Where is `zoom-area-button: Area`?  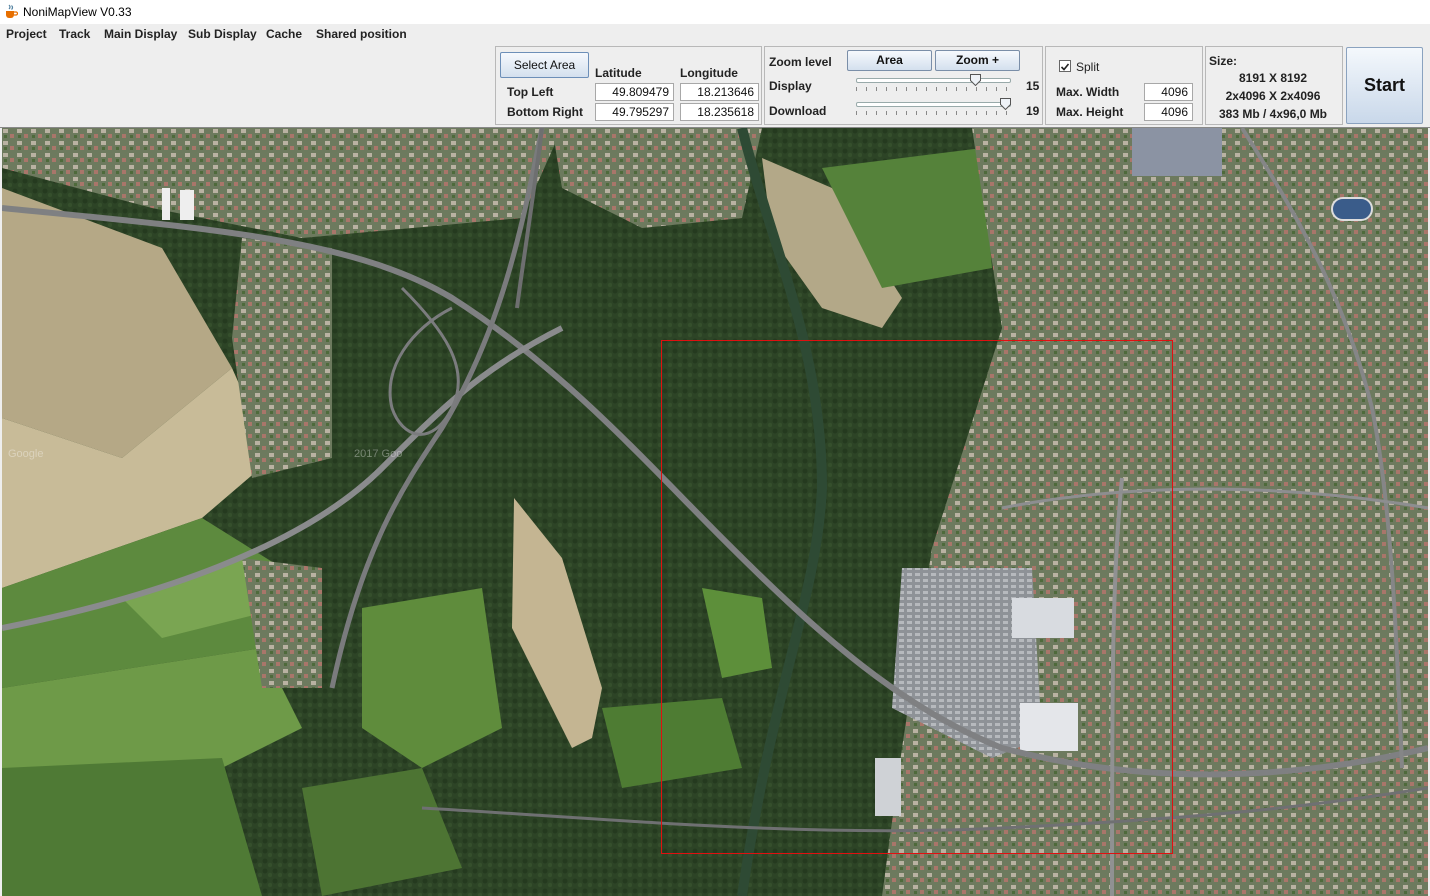 zoom-area-button: Area is located at coordinates (889, 60).